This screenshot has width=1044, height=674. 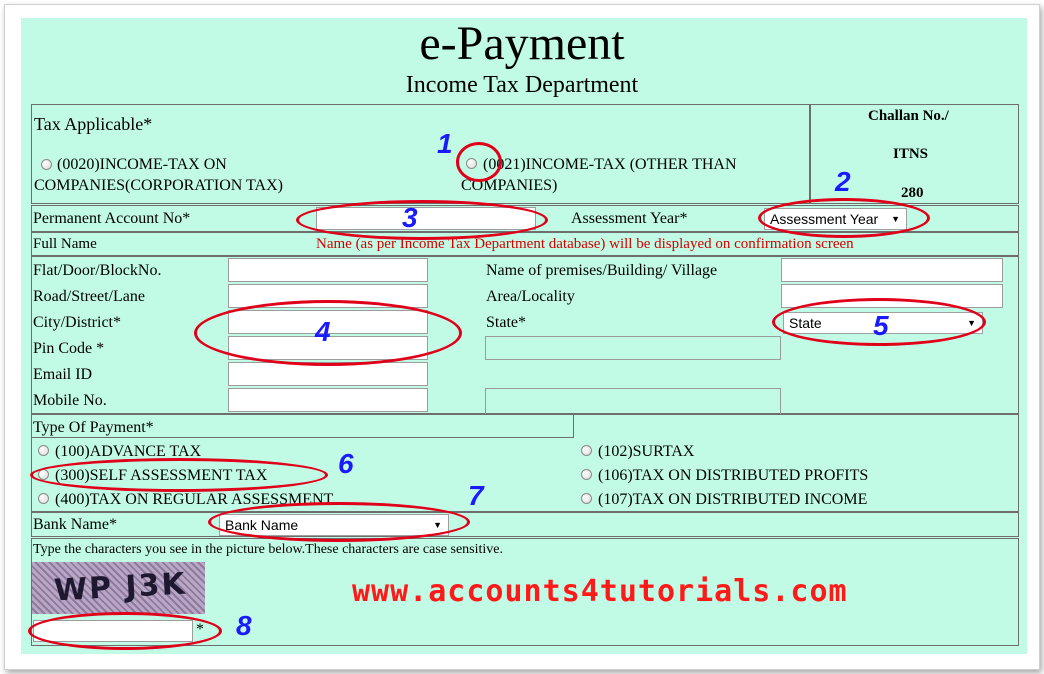 I want to click on bank-label: Bank Name*, so click(x=75, y=524).